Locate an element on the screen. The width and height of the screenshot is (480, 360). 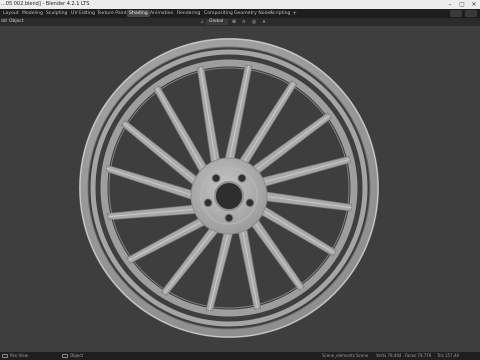
maximize-button: ▢ is located at coordinates (462, 4).